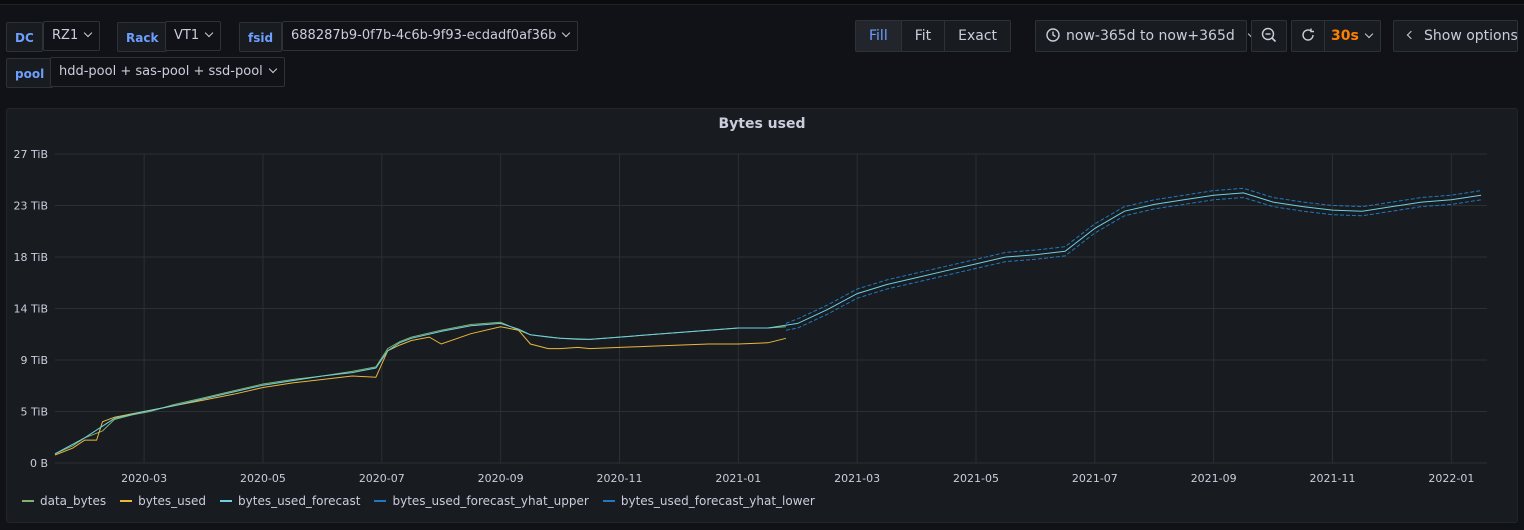 This screenshot has width=1524, height=530. What do you see at coordinates (382, 478) in the screenshot?
I see `x-tick-label: 2020-07` at bounding box center [382, 478].